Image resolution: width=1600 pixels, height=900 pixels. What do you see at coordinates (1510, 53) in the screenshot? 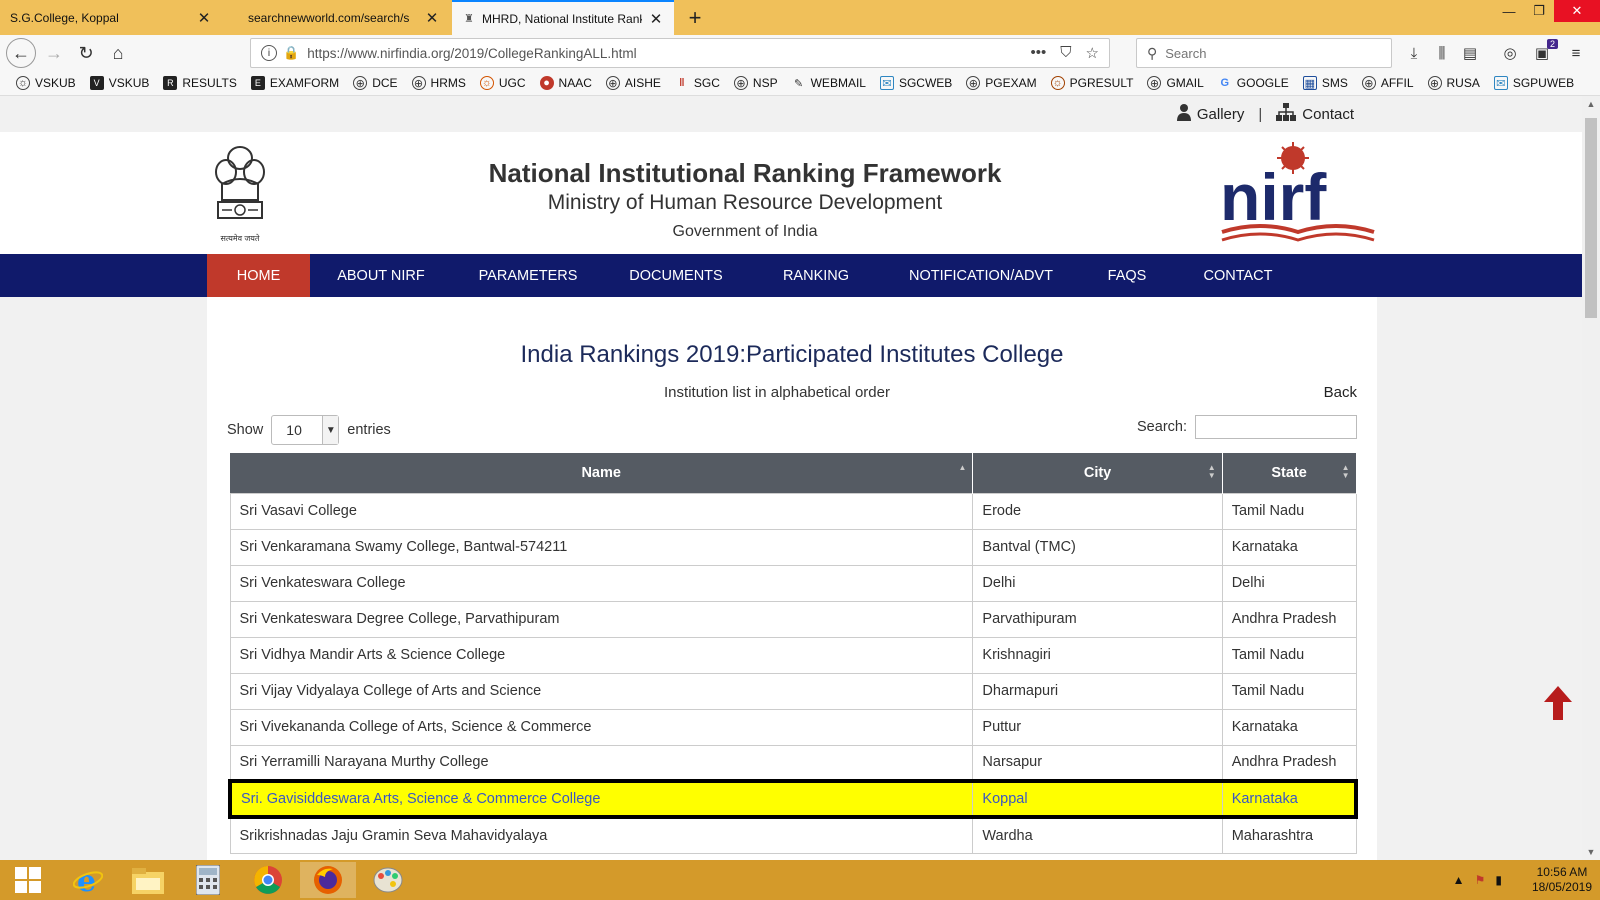
I see `account-icon: ◎` at bounding box center [1510, 53].